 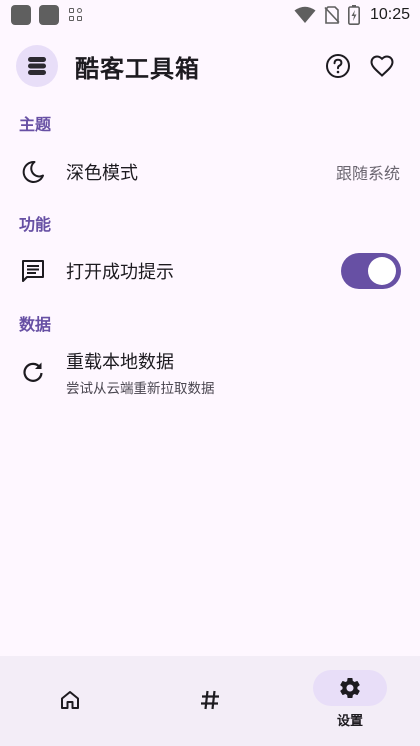 I want to click on status-bar-right: 10:25, so click(x=352, y=15).